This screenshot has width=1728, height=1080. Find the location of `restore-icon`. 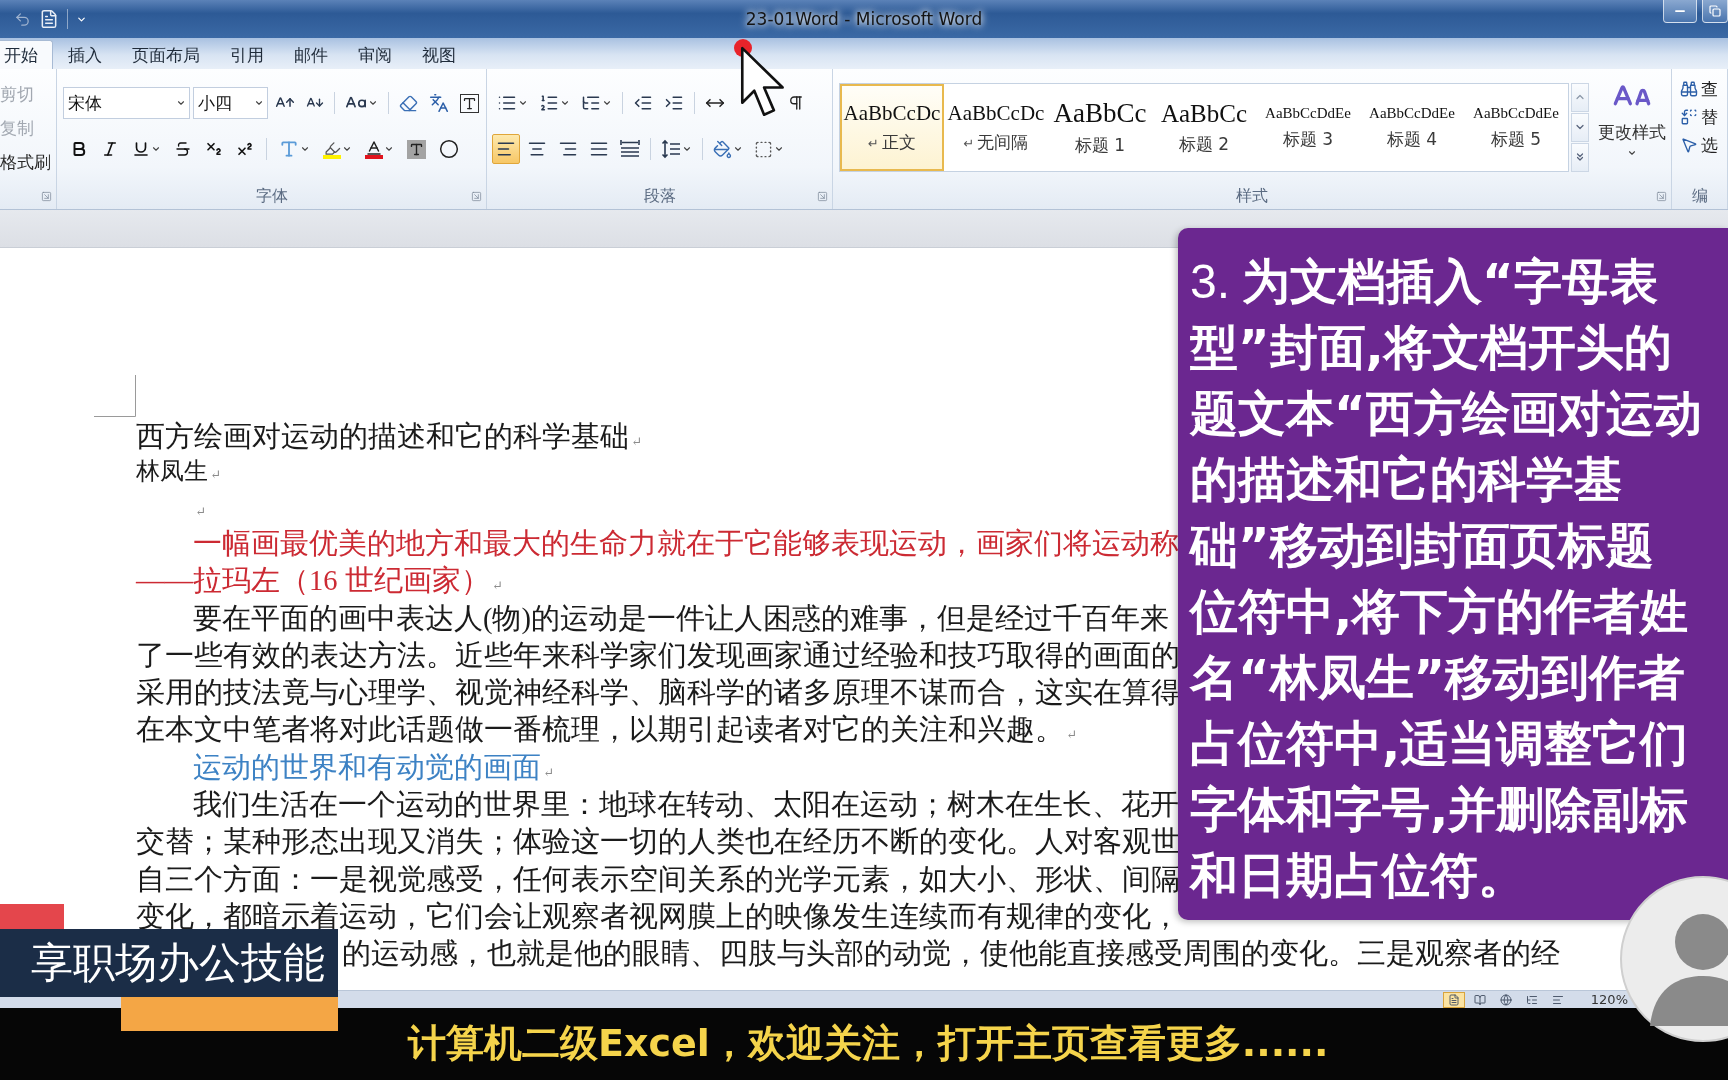

restore-icon is located at coordinates (1715, 11).